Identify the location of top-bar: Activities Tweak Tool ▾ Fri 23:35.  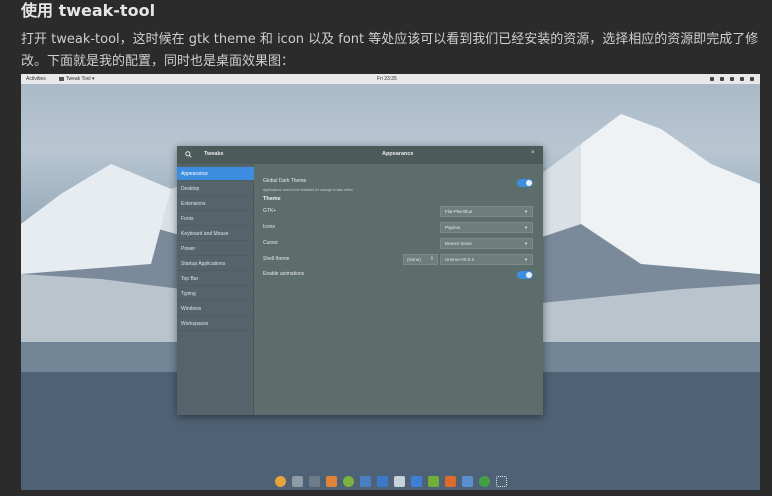
(390, 79).